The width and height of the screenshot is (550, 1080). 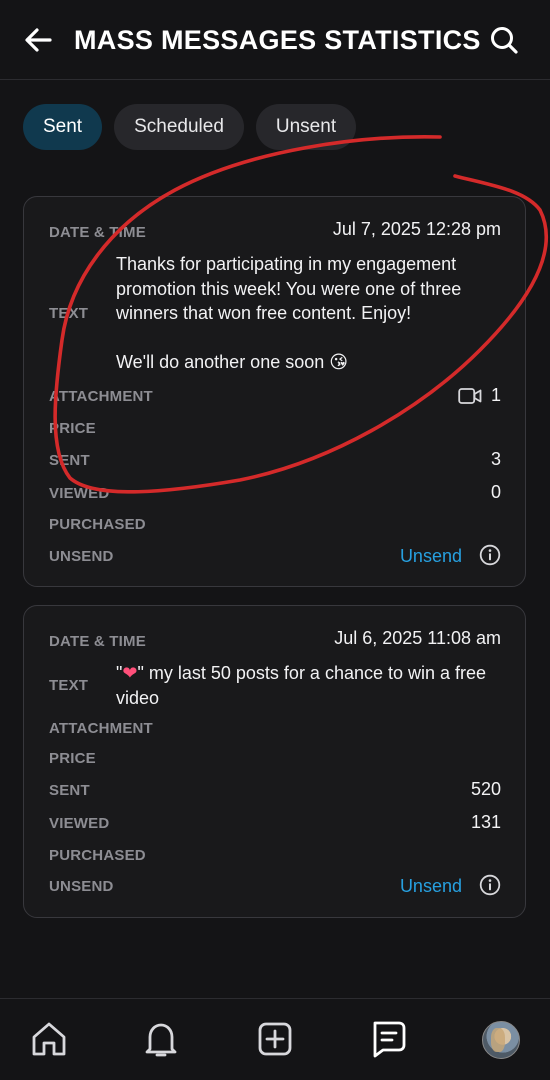 I want to click on tab-sent: Sent, so click(x=63, y=127).